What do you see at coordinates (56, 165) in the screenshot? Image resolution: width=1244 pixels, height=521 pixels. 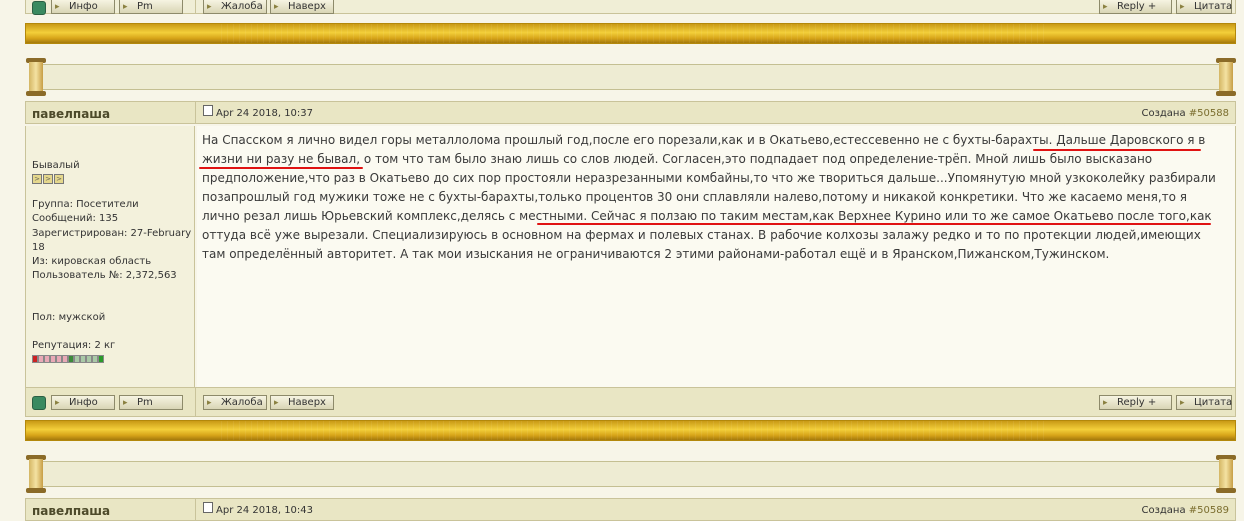 I see `user-rank: Бывалый` at bounding box center [56, 165].